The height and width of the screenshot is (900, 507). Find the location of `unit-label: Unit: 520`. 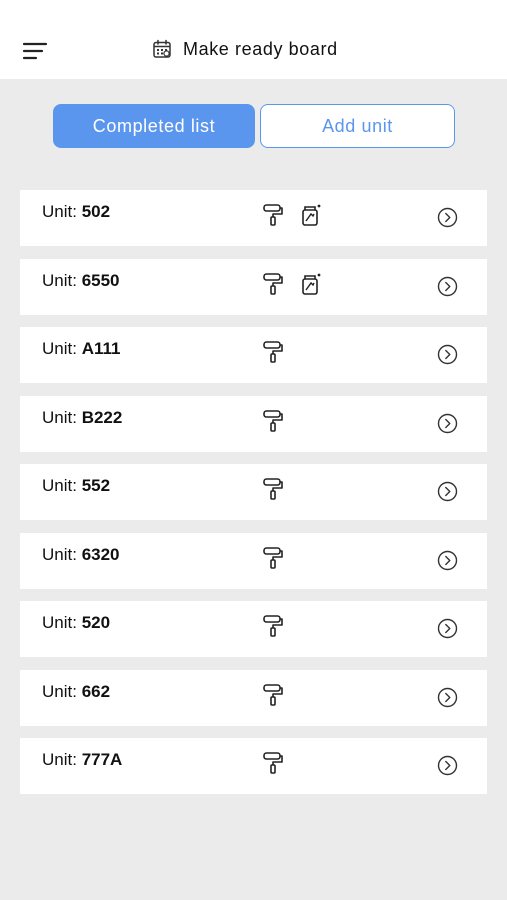

unit-label: Unit: 520 is located at coordinates (76, 623).